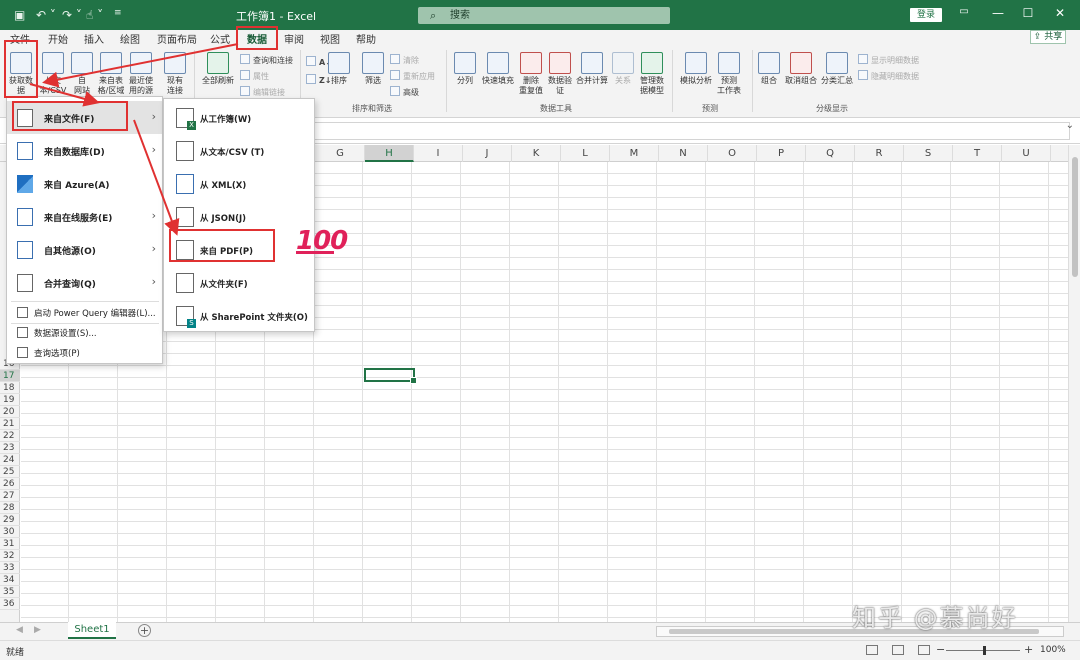  I want to click on zoom-out-icon: −, so click(940, 649).